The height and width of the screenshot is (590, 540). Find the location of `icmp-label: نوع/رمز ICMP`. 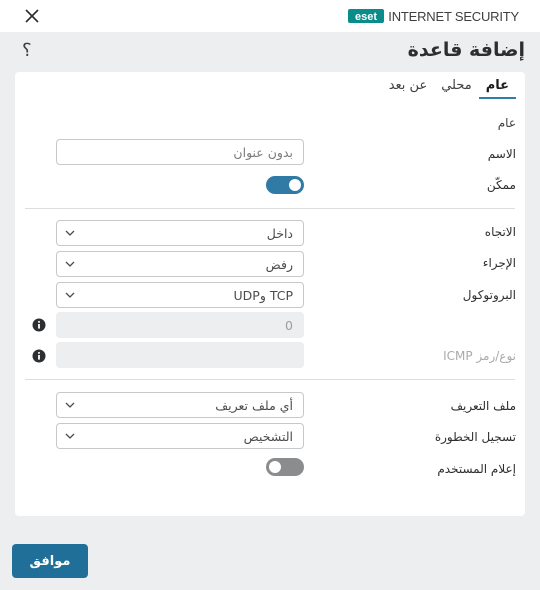

icmp-label: نوع/رمز ICMP is located at coordinates (479, 356).